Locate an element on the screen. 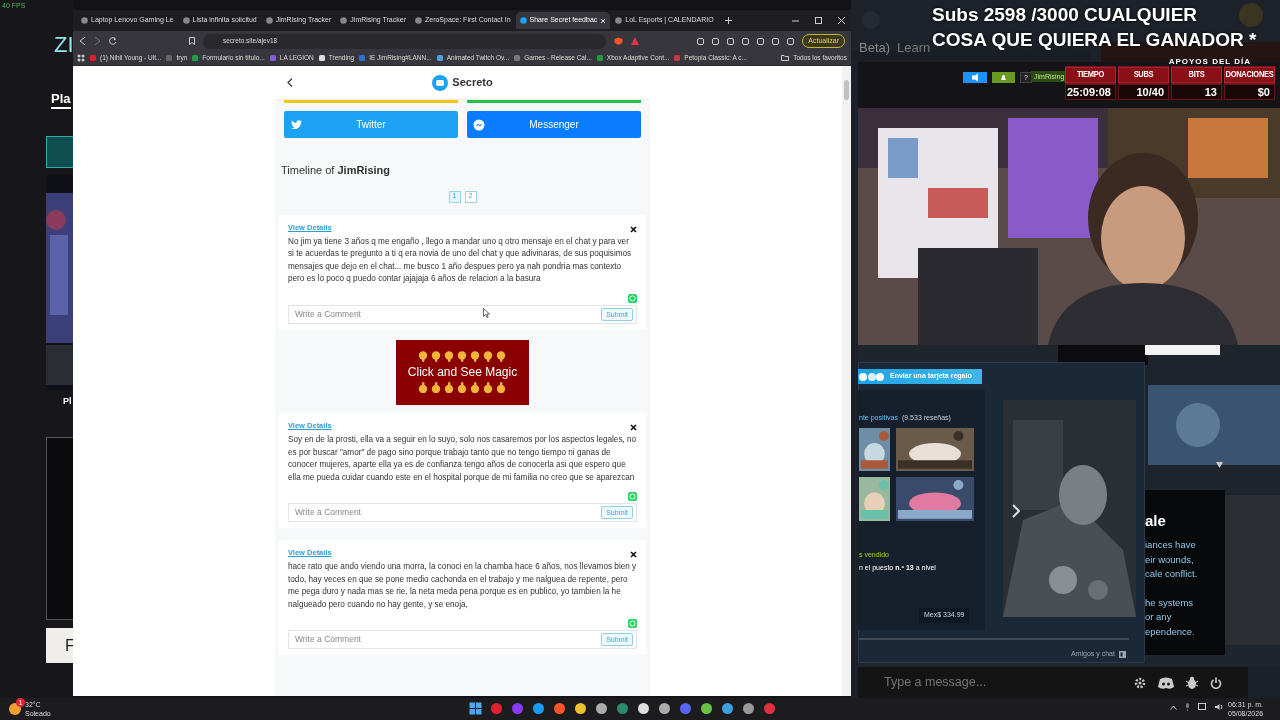  controller-face-icon is located at coordinates (1166, 682).